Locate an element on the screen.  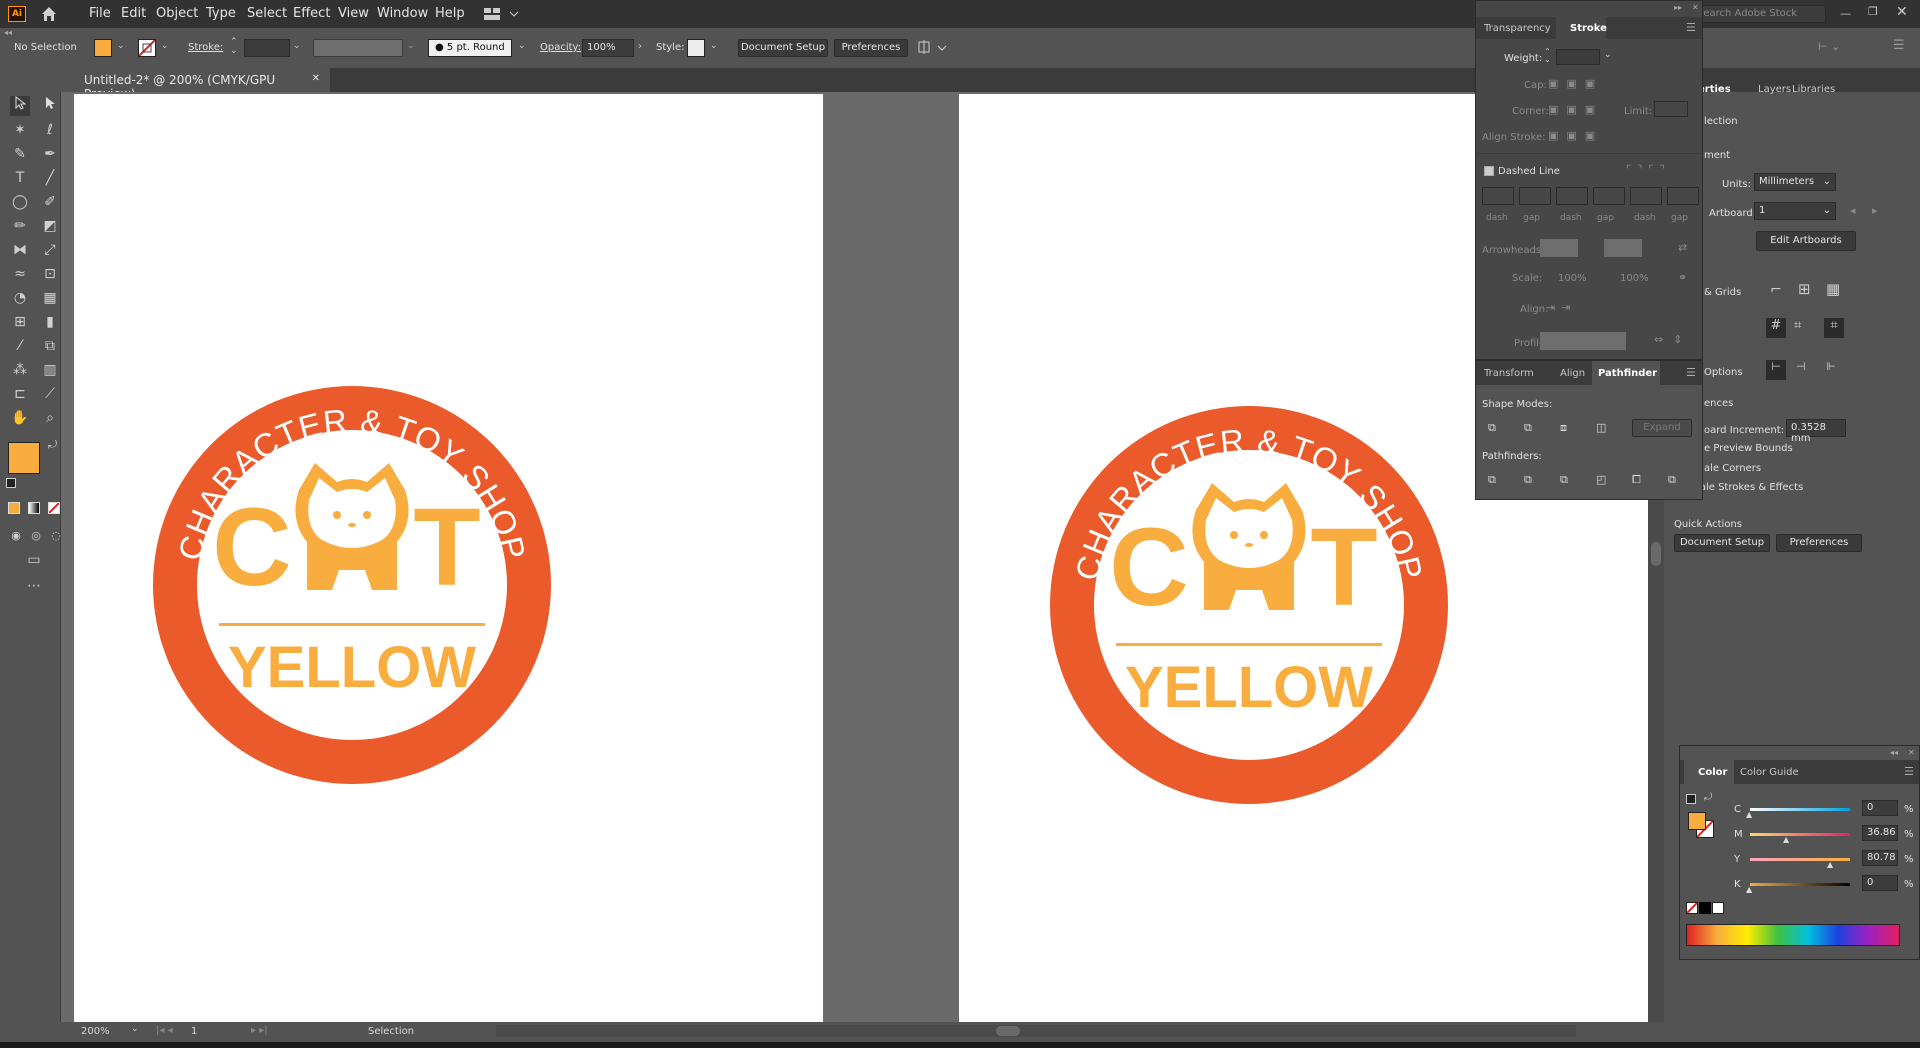
channel-c-slider is located at coordinates (1800, 809).